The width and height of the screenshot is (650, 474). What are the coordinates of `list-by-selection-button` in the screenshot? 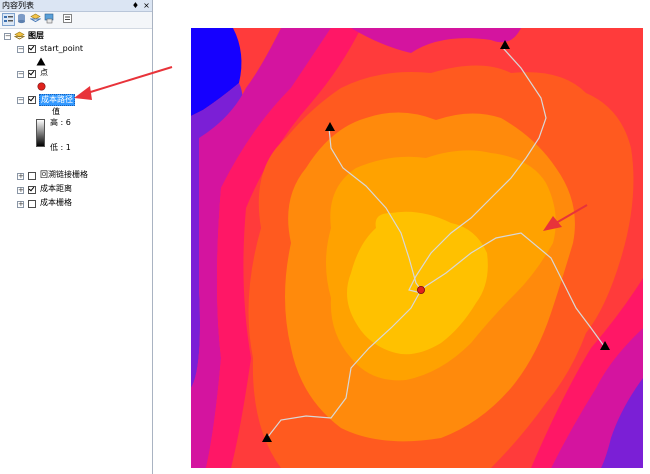 It's located at (50, 19).